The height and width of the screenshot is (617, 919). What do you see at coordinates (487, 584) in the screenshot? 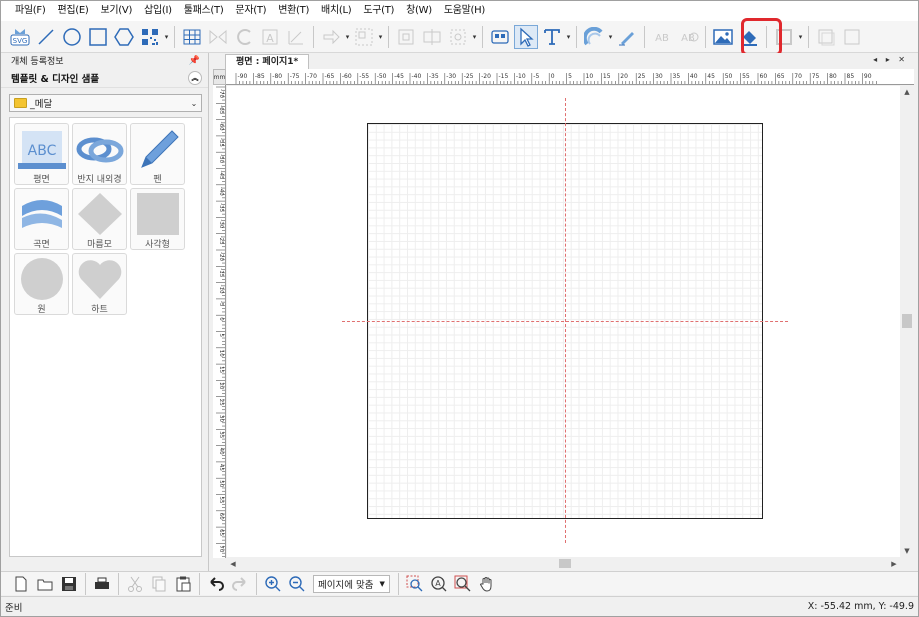
I see `pan-hand-button` at bounding box center [487, 584].